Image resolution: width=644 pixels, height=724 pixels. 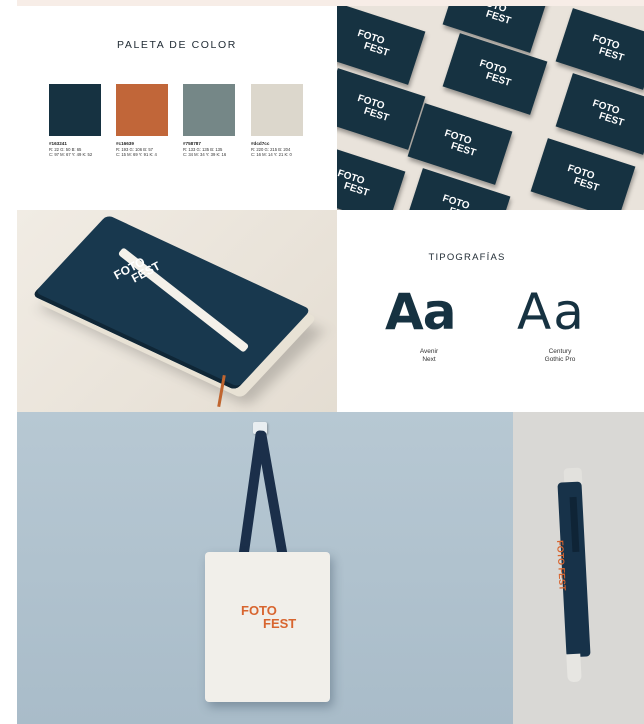 What do you see at coordinates (125, 143) in the screenshot?
I see `swatch-hex: #c16639` at bounding box center [125, 143].